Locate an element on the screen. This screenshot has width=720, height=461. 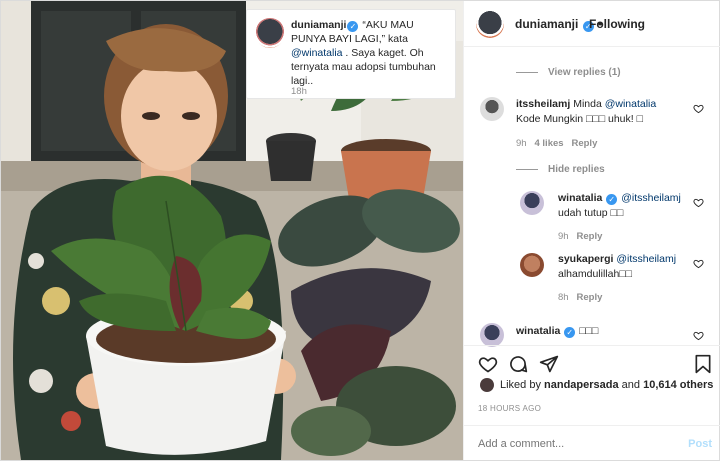
share-icon is located at coordinates (549, 364).